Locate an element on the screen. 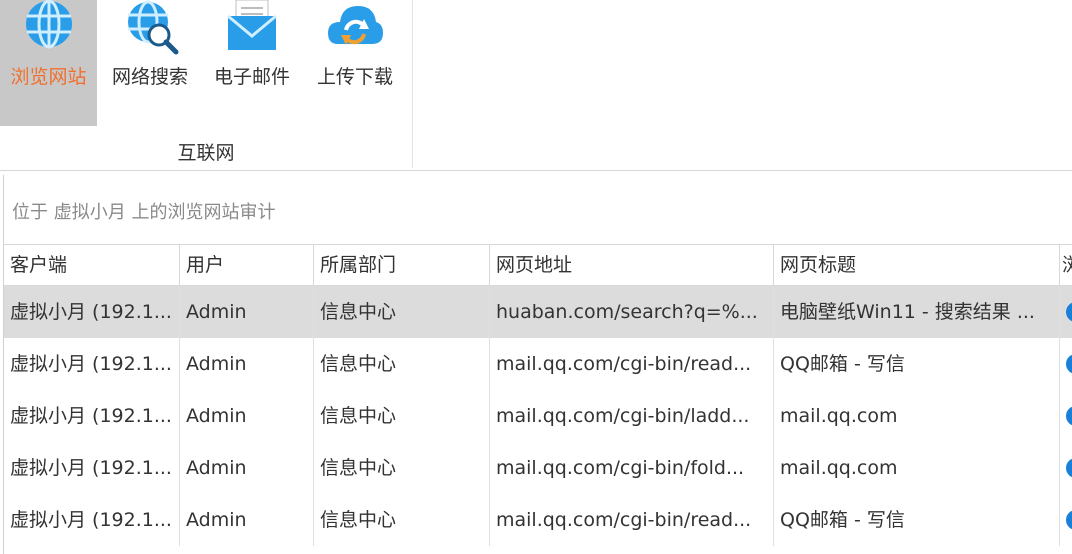  browse-websites-button: 浏览网站 is located at coordinates (48, 63).